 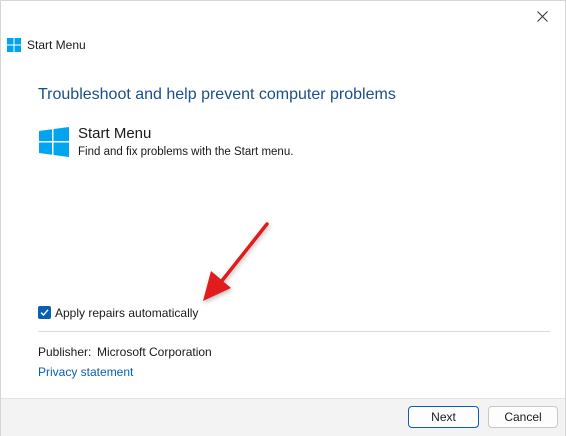 I want to click on next-button: Next, so click(x=443, y=417).